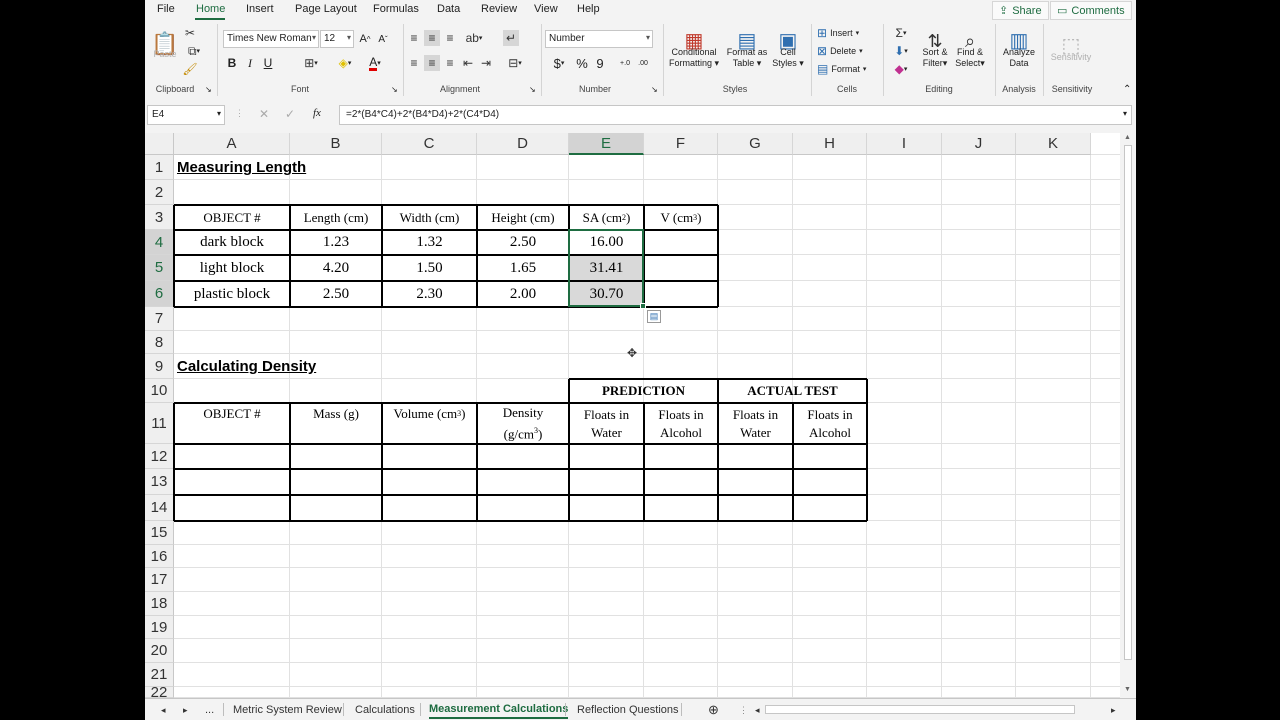 This screenshot has width=1280, height=720. I want to click on row-header-20: 20, so click(159, 651).